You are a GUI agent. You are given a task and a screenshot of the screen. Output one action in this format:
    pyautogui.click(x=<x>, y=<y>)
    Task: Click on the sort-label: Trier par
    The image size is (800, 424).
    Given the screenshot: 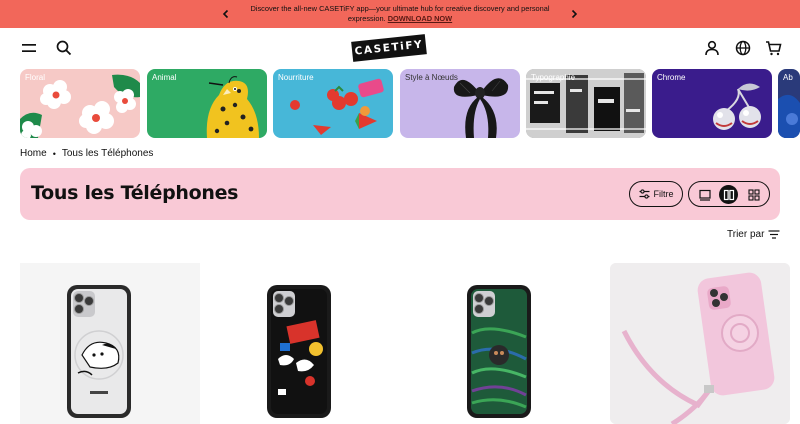 What is the action you would take?
    pyautogui.click(x=746, y=234)
    